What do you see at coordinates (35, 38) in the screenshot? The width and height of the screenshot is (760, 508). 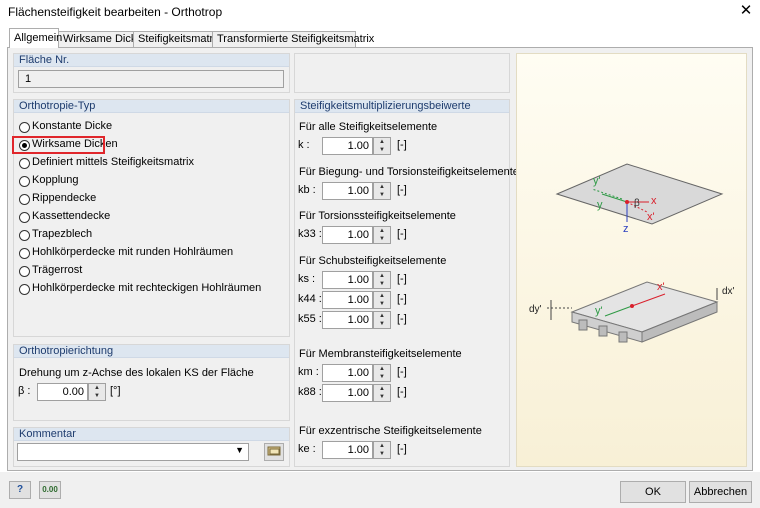 I see `tab-allgemein: Allgemein` at bounding box center [35, 38].